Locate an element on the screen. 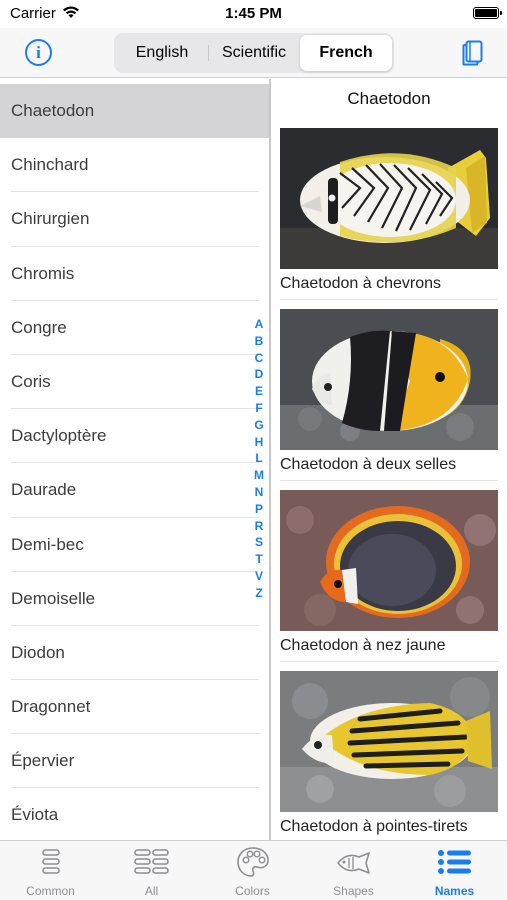  fish-card: Chaetodon à pointes-tirets is located at coordinates (389, 755).